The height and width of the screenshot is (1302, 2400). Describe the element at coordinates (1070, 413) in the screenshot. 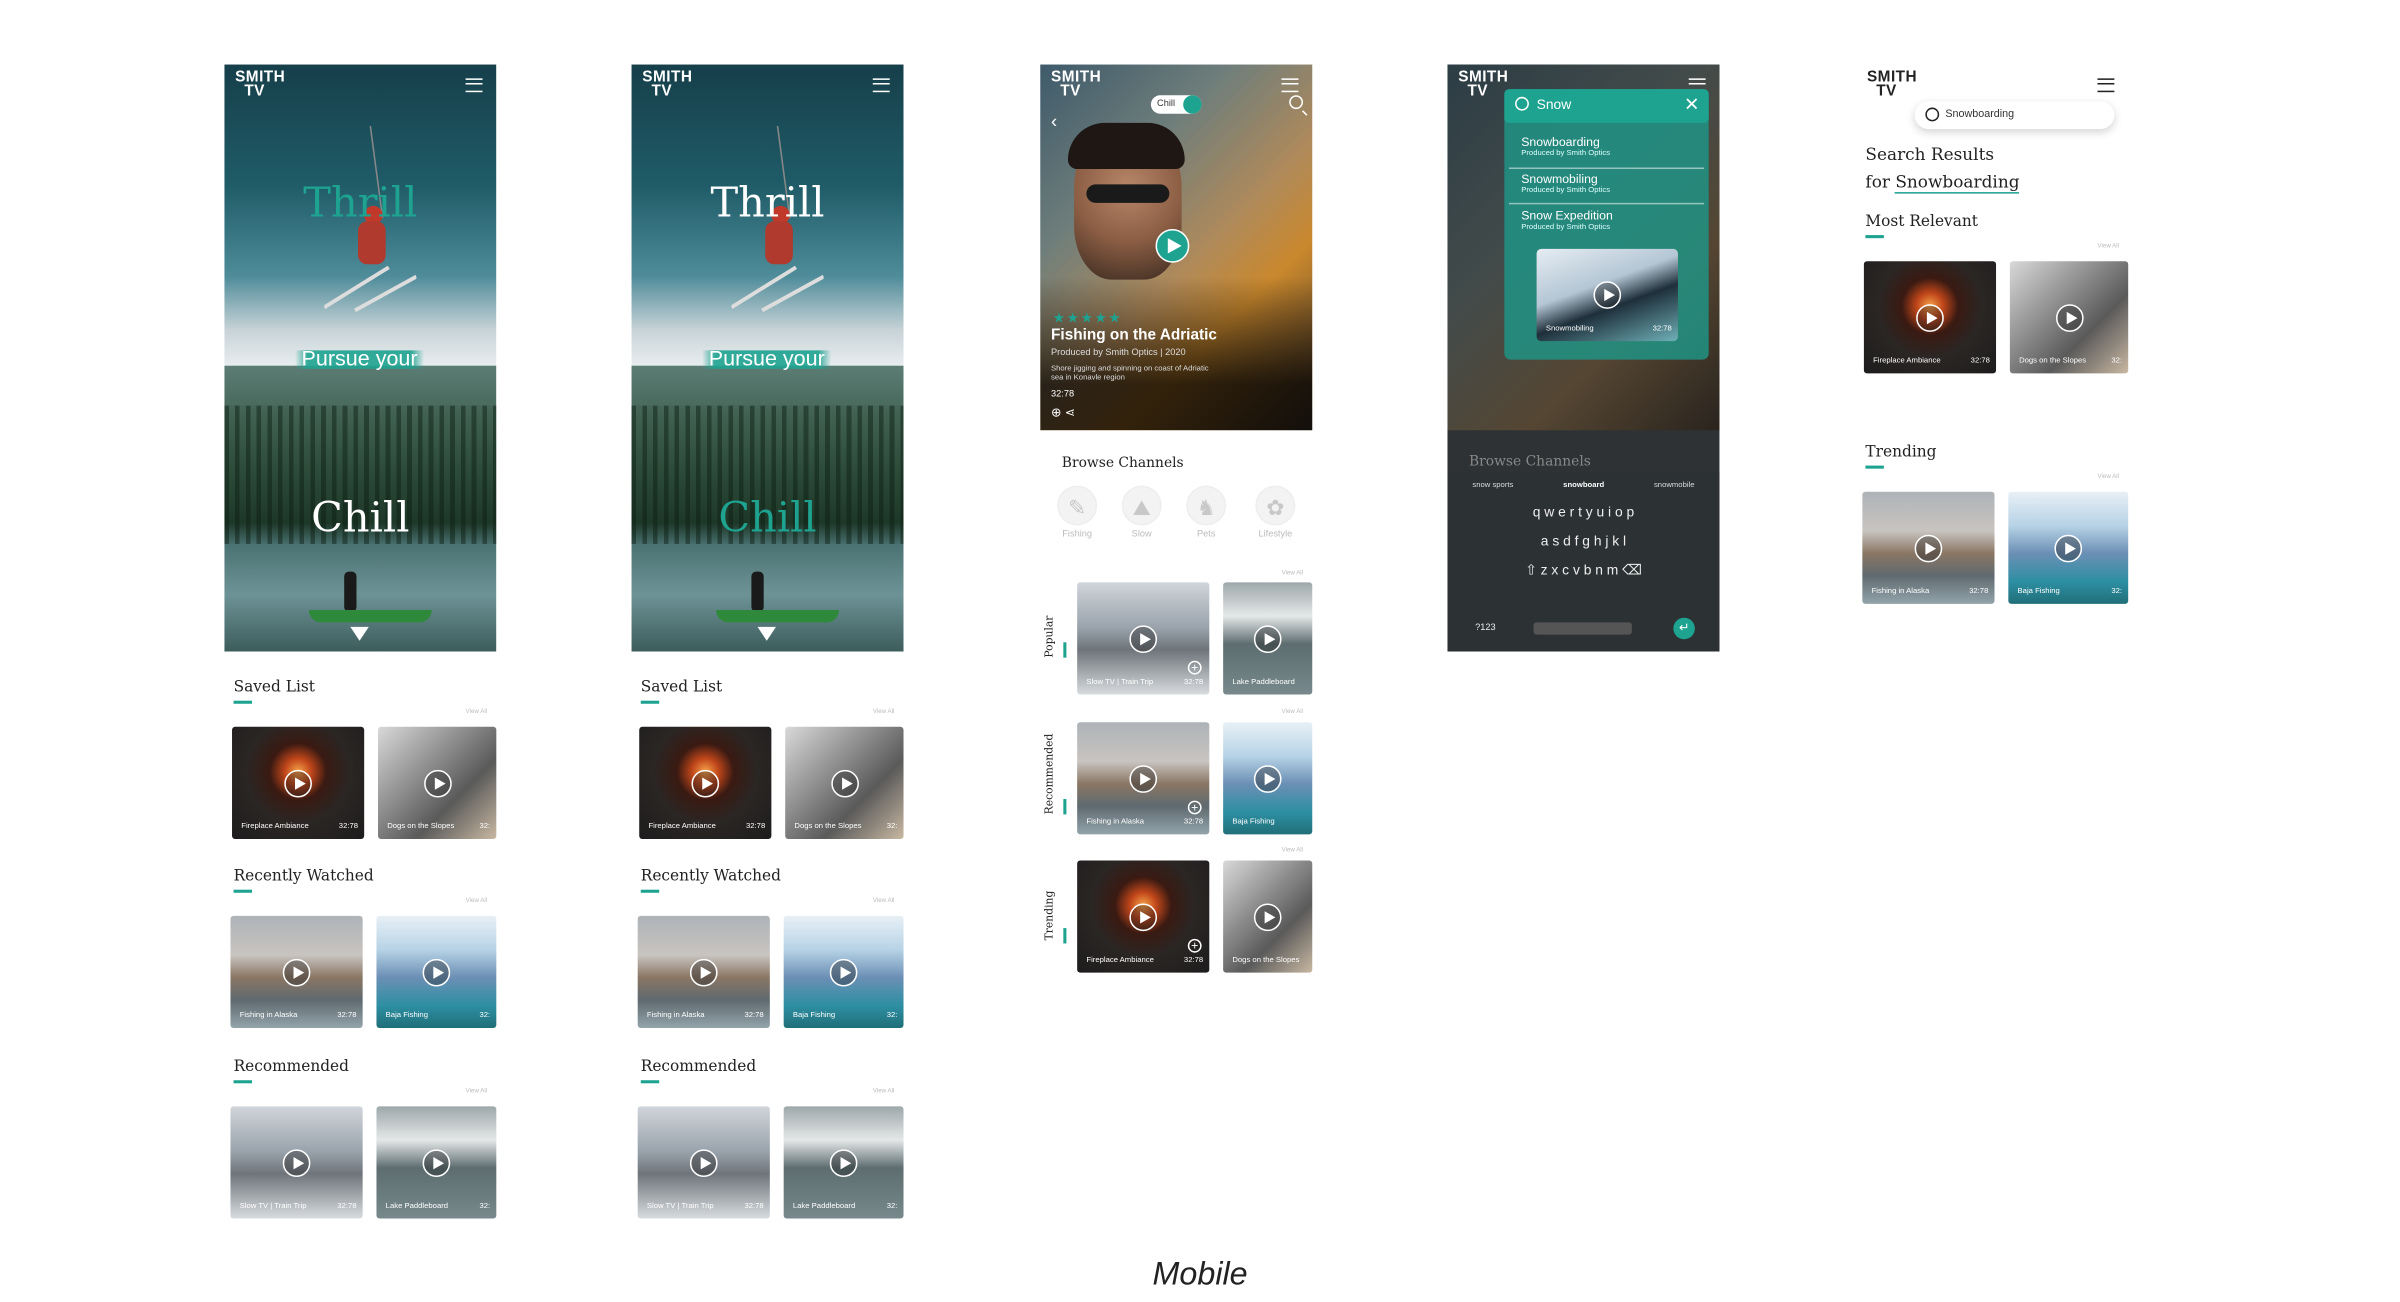

I see `share-icon: ⋖` at that location.